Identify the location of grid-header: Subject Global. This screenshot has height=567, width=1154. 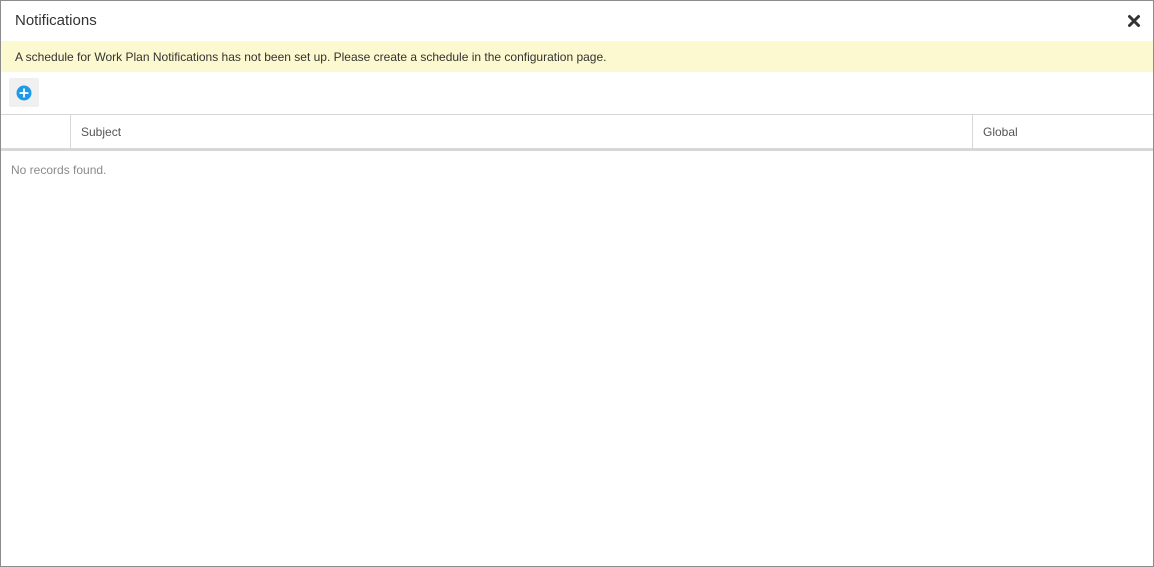
(577, 132).